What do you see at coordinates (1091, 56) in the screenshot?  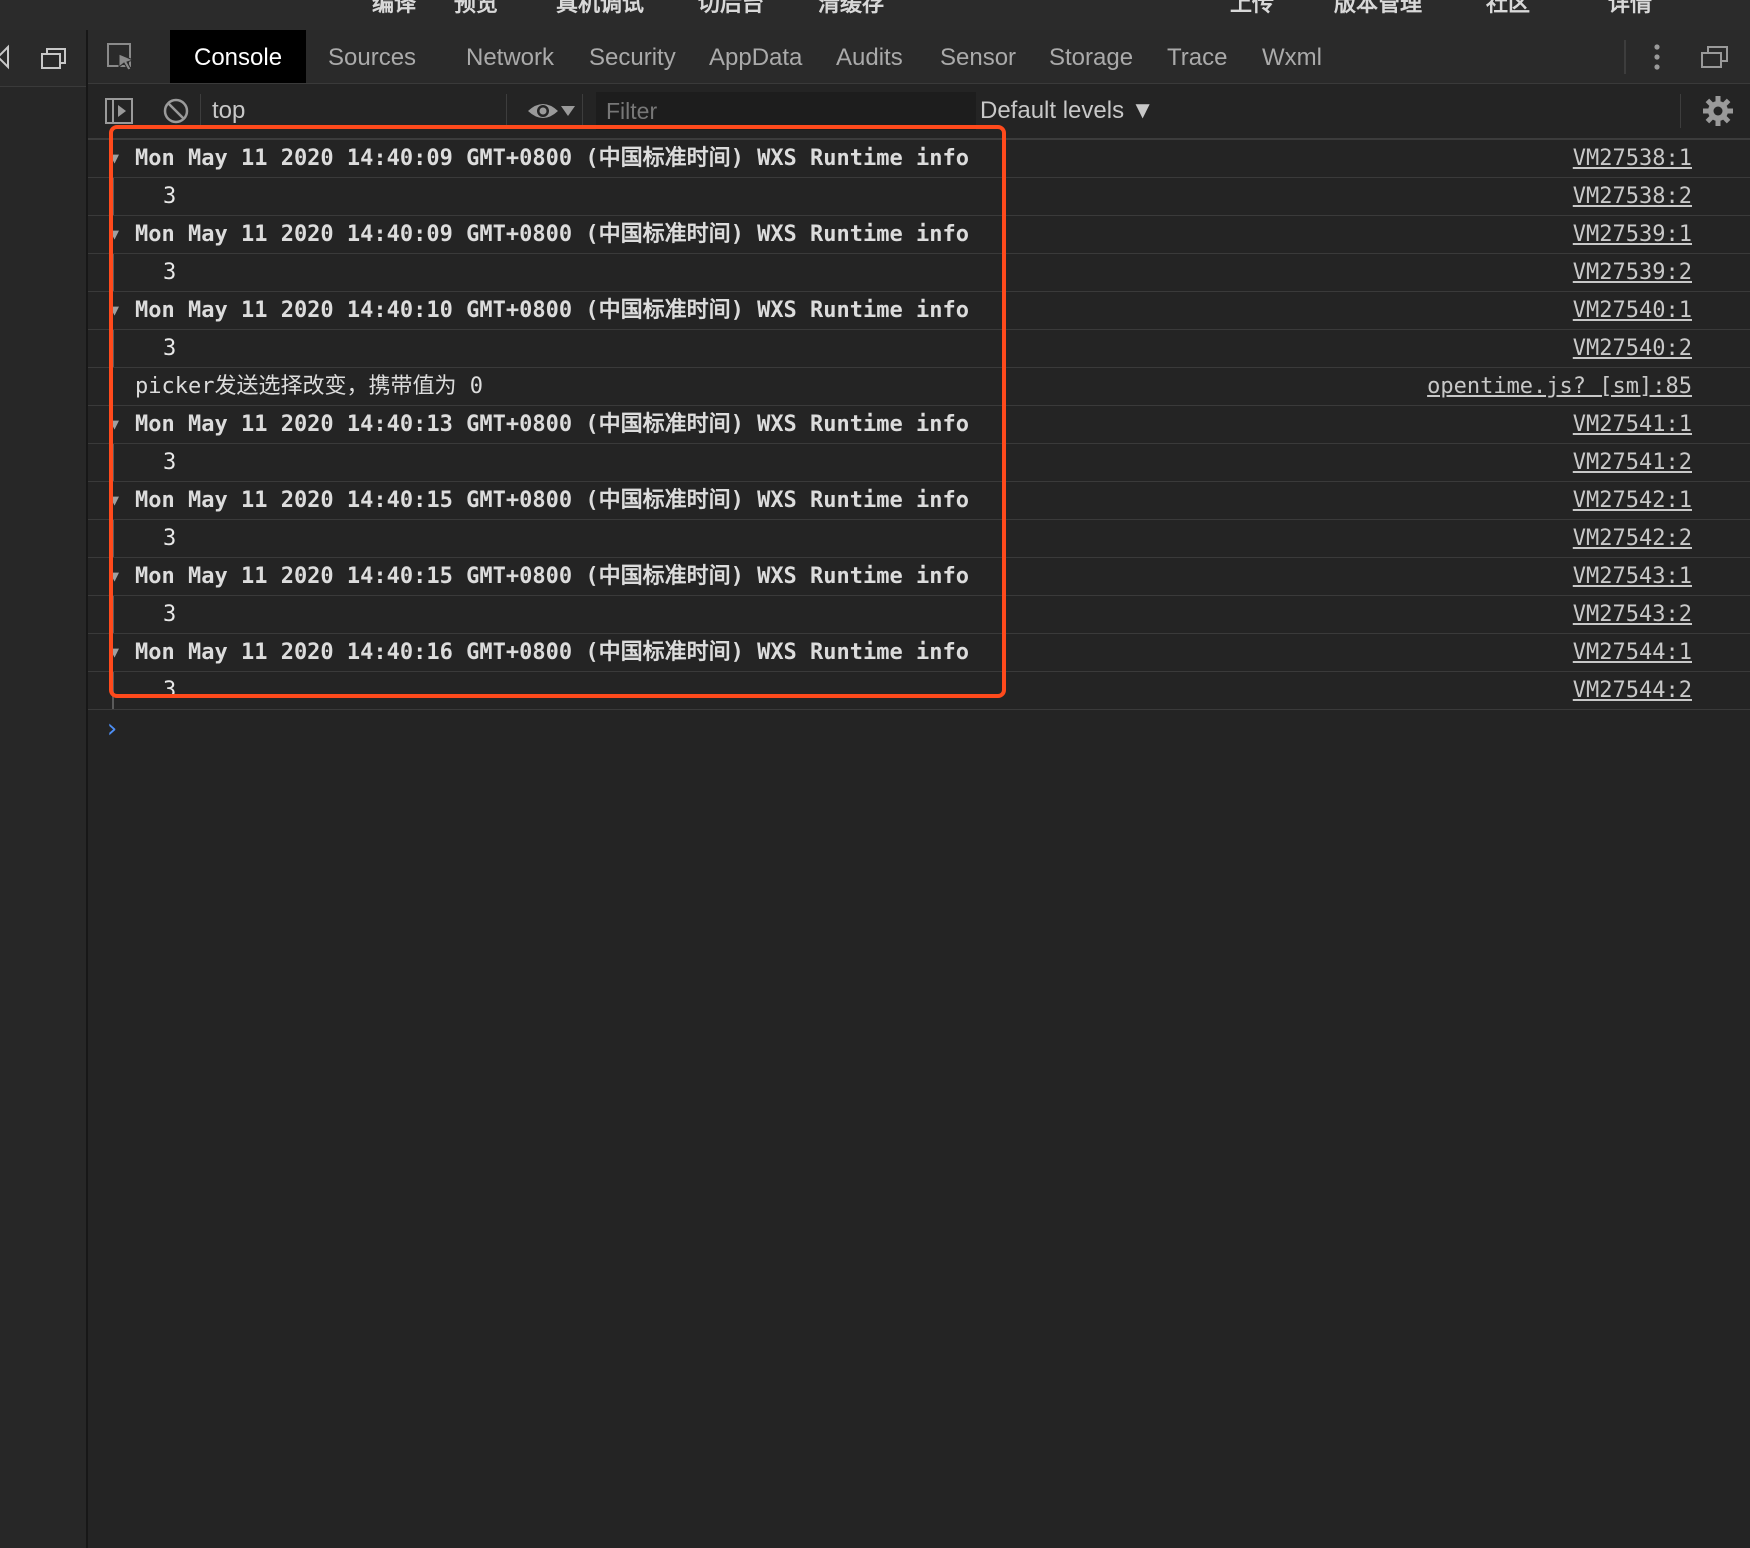 I see `tab-storage: Storage` at bounding box center [1091, 56].